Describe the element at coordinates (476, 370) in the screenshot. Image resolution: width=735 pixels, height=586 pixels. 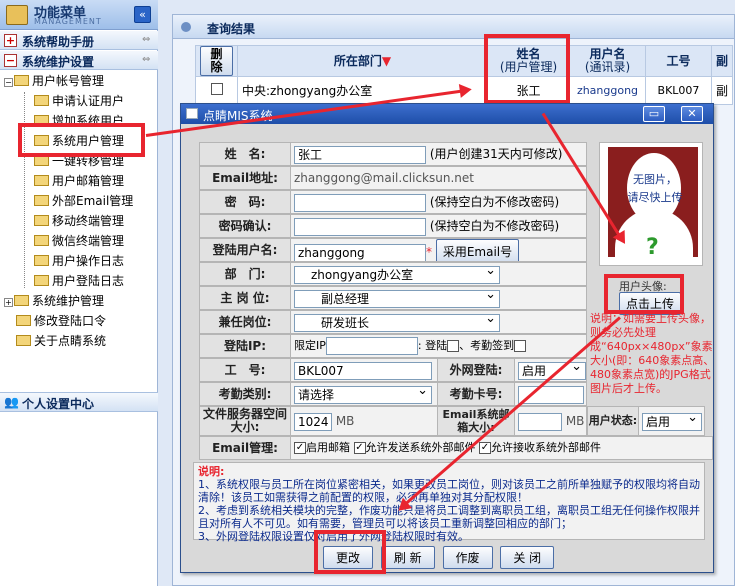
I see `ext-login-label: 外网登陆:` at that location.